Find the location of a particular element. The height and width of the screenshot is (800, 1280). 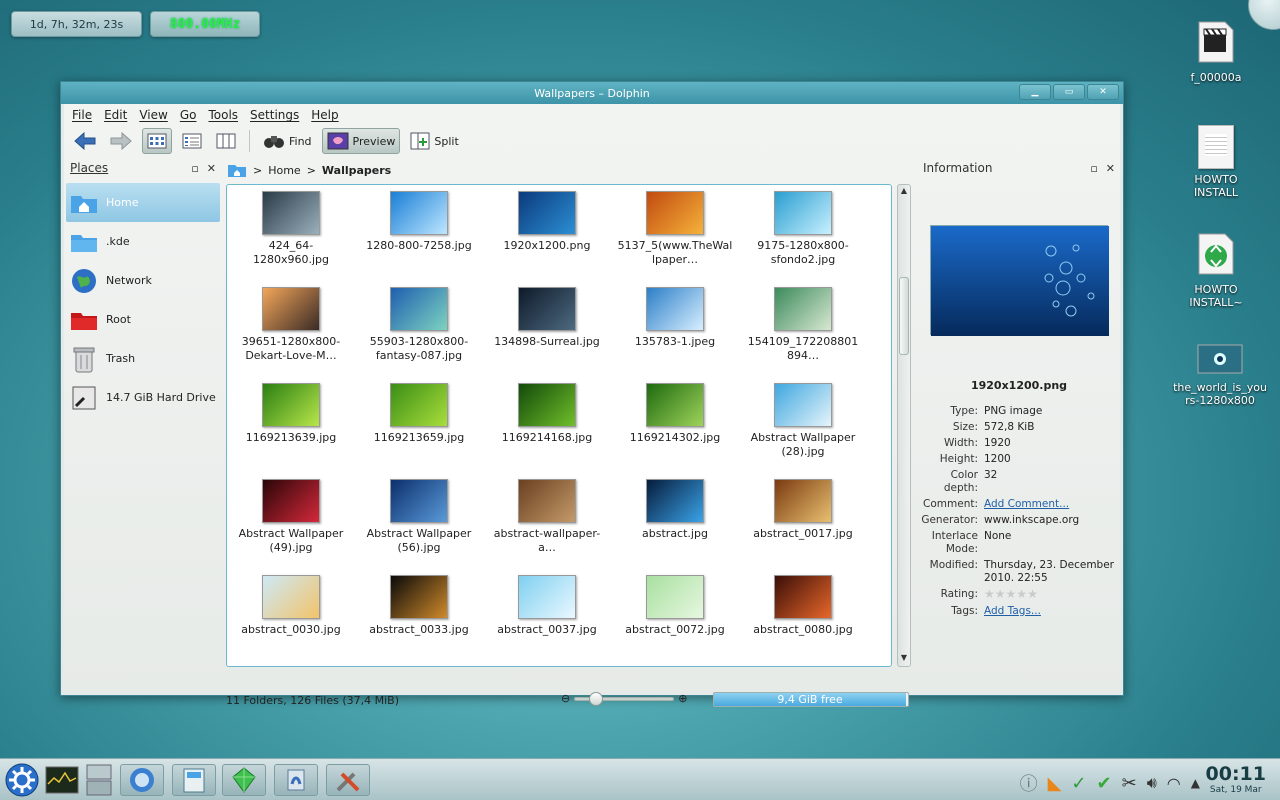

place-kde: .kde is located at coordinates (143, 241).